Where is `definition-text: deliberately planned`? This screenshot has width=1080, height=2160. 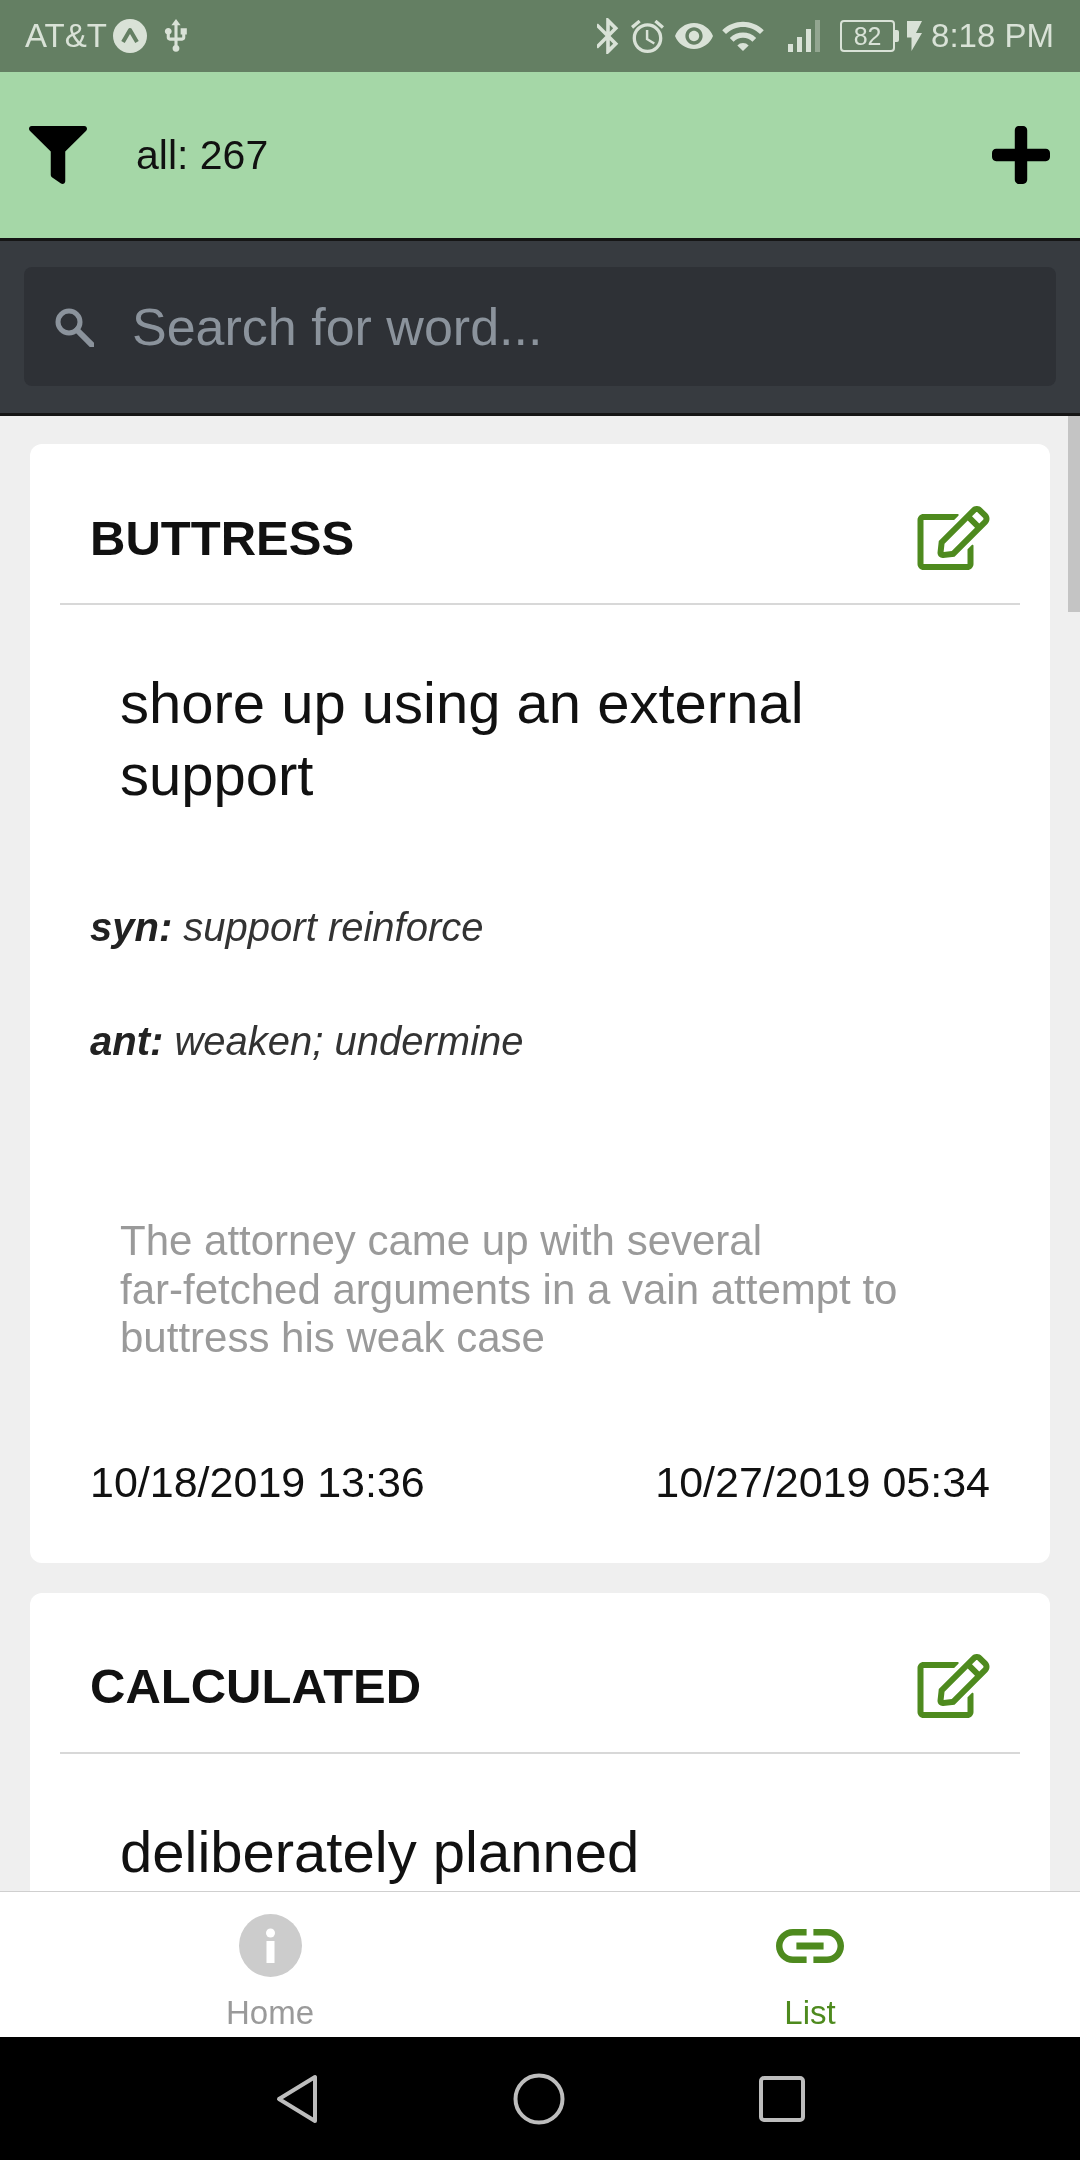
definition-text: deliberately planned is located at coordinates (380, 1851).